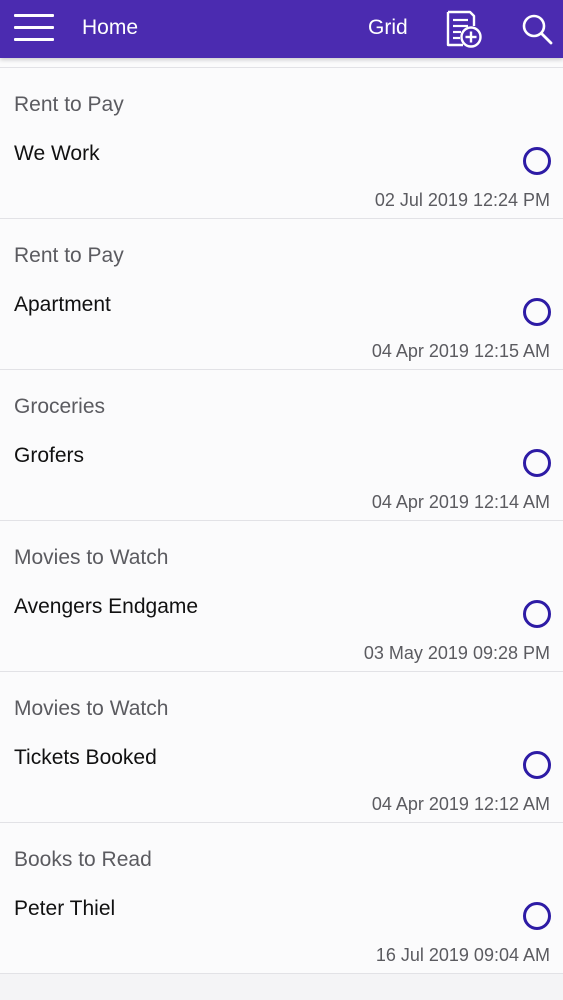  I want to click on item-category: Books to Read, so click(83, 859).